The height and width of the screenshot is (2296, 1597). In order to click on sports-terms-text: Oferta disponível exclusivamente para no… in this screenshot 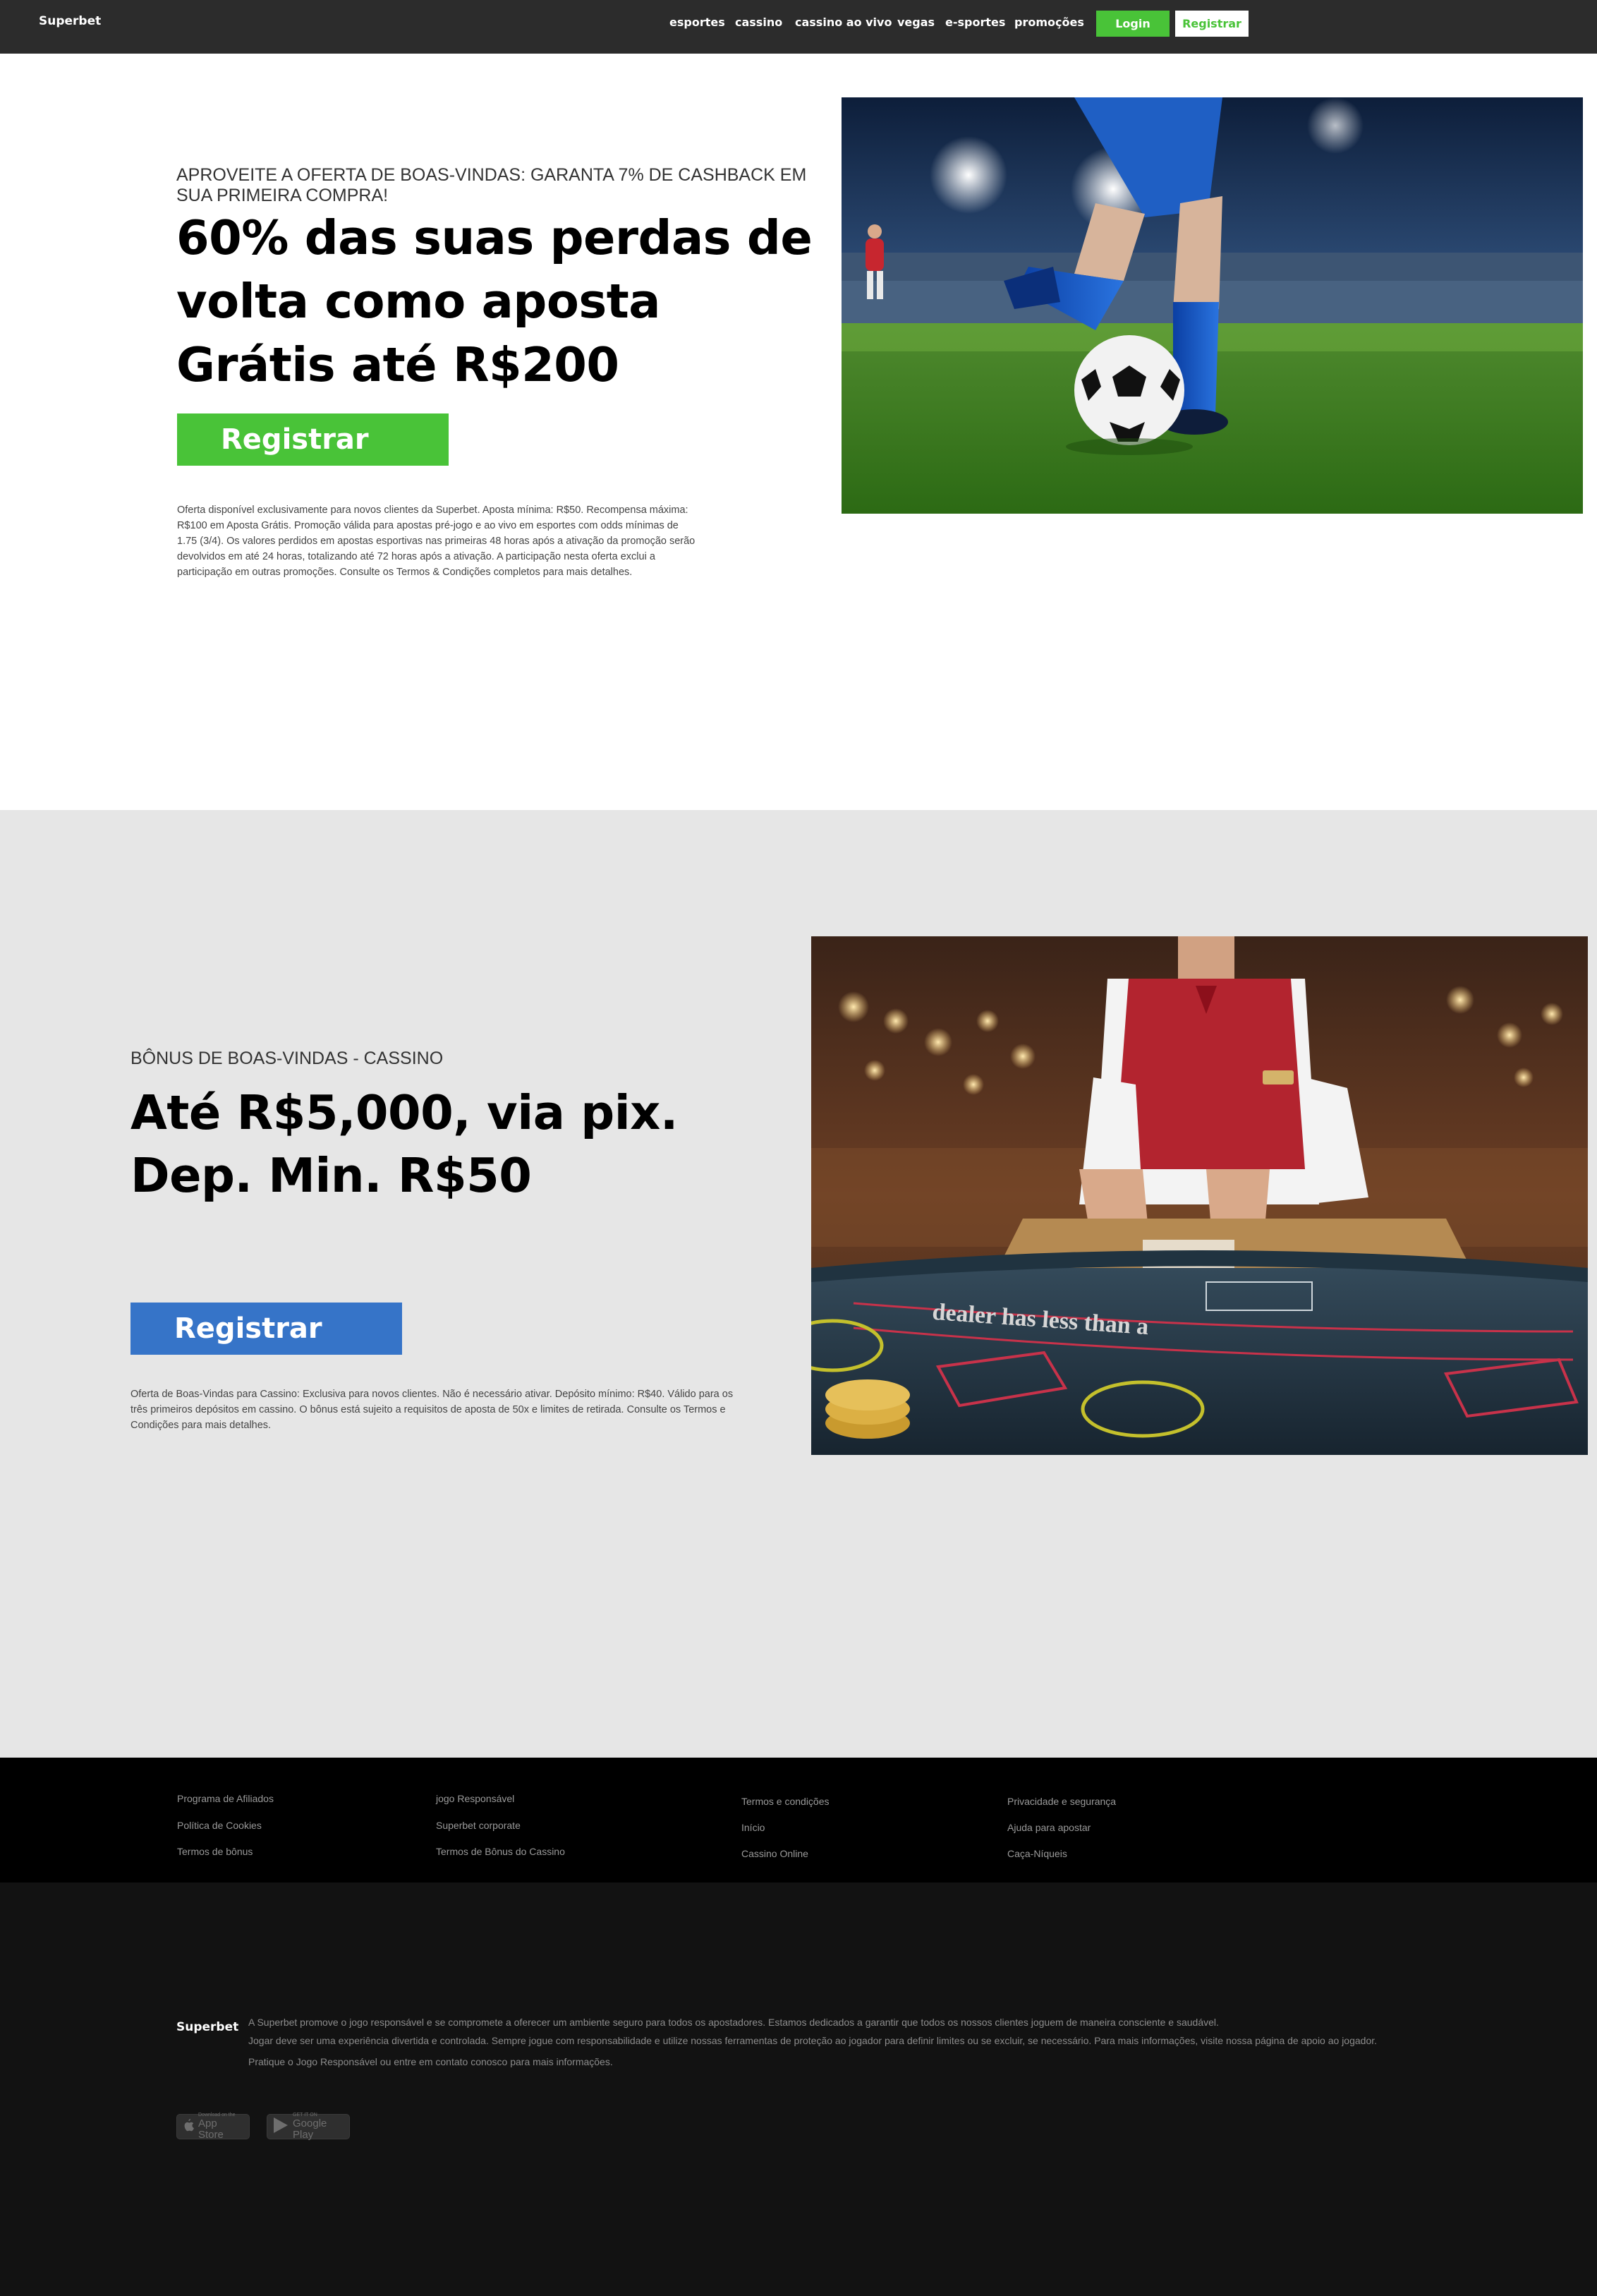, I will do `click(452, 541)`.